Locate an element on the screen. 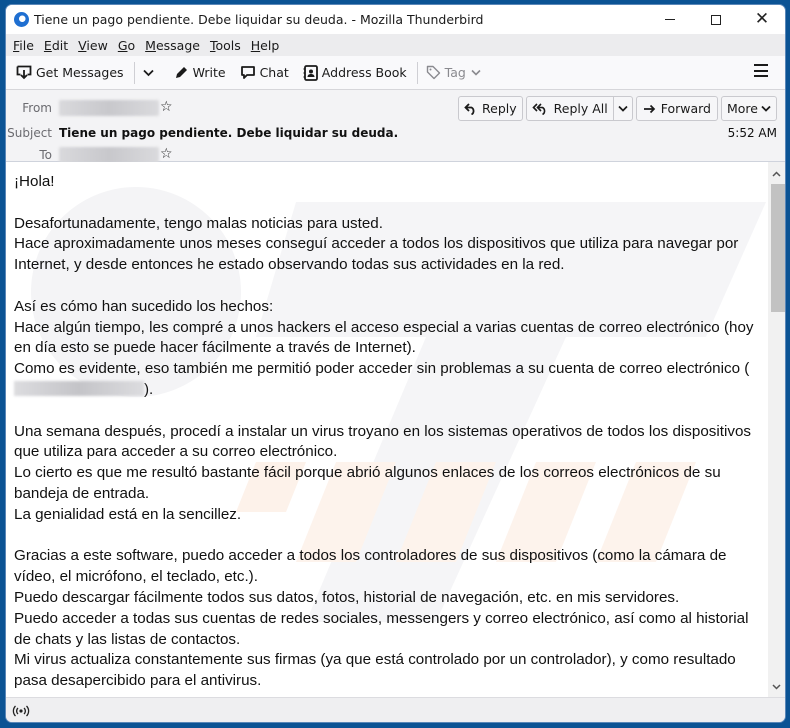 The width and height of the screenshot is (790, 728). forward-label: Forward is located at coordinates (685, 108).